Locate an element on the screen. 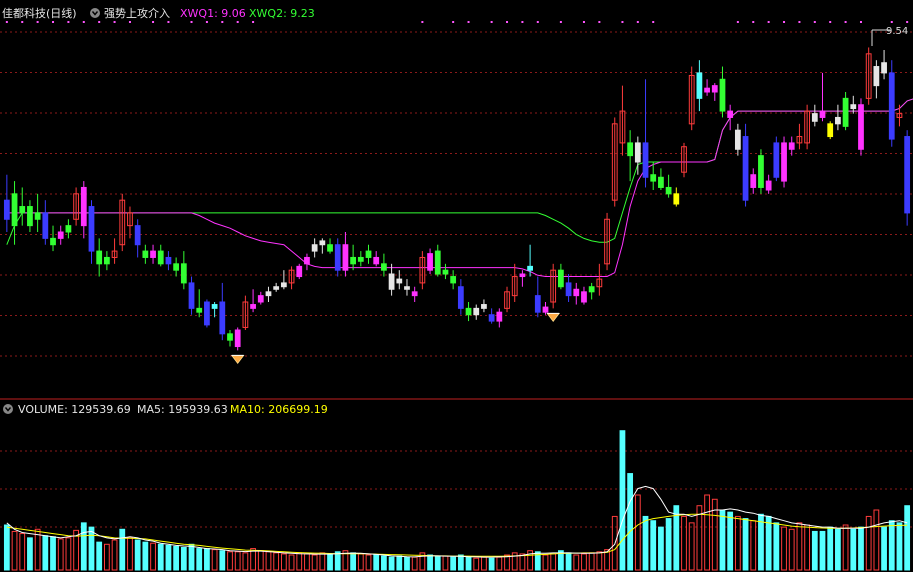 The width and height of the screenshot is (913, 572). volume-toggle-circle-icon is located at coordinates (8, 409).